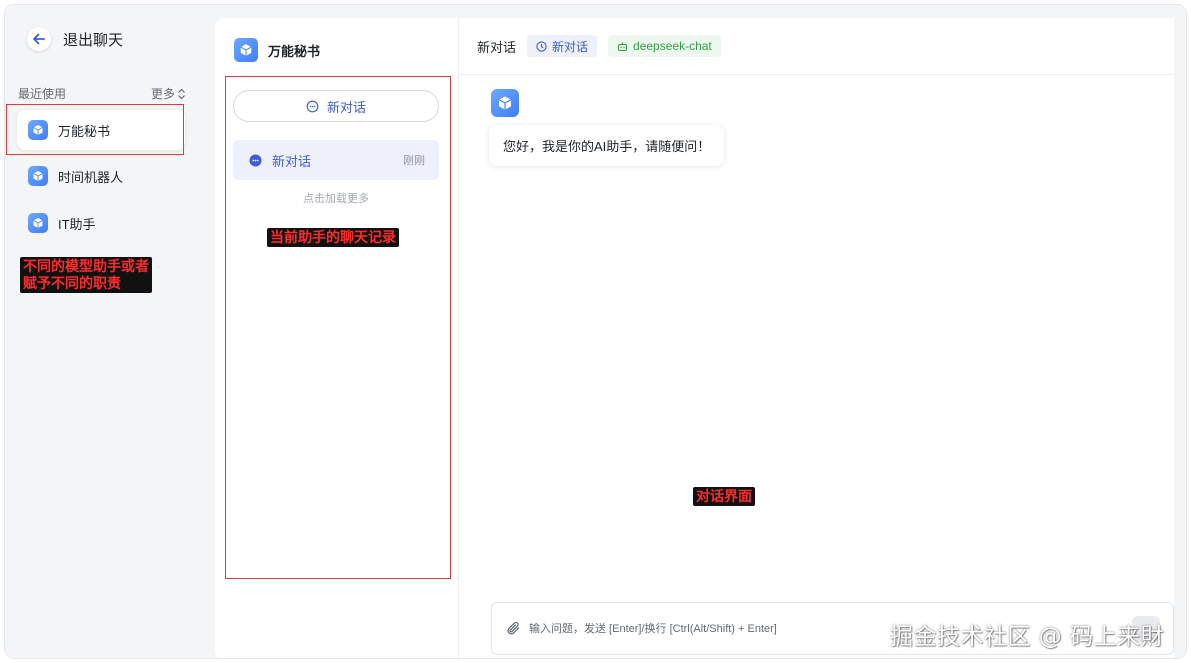  Describe the element at coordinates (1027, 637) in the screenshot. I see `watermark: 掘金技术社区 @ 码上来財` at that location.